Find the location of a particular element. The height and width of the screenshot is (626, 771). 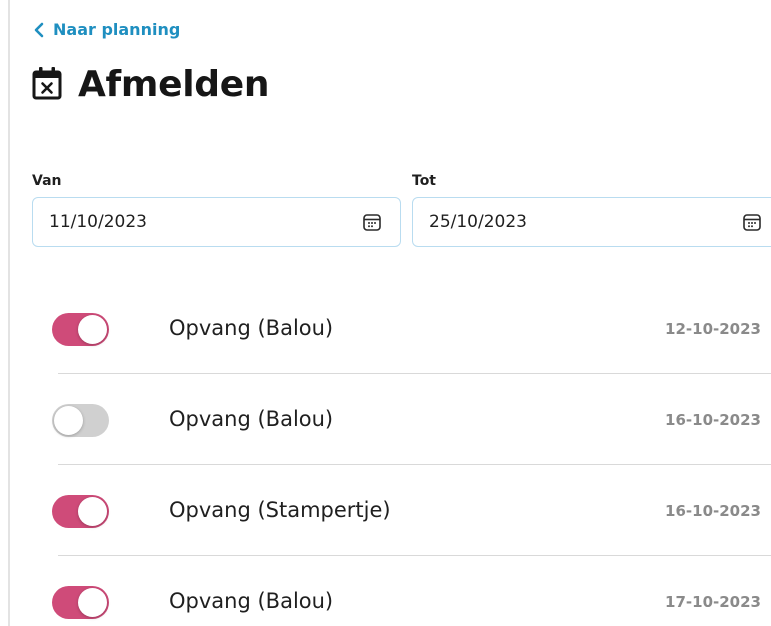

calendar-x-icon is located at coordinates (47, 85).